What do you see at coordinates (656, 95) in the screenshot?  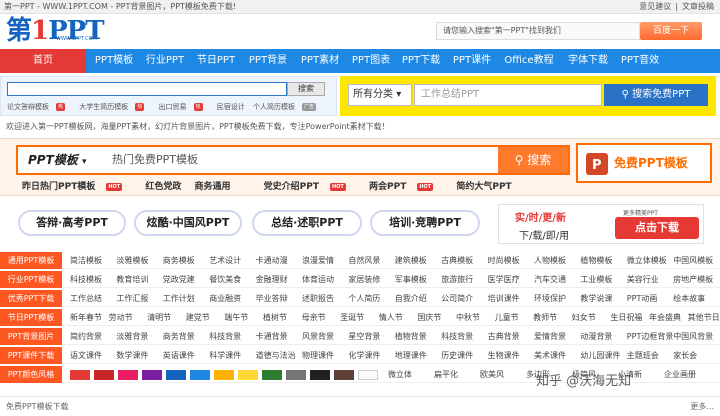 I see `free-ppt-search-button: ⚲ 搜索免费PPT` at bounding box center [656, 95].